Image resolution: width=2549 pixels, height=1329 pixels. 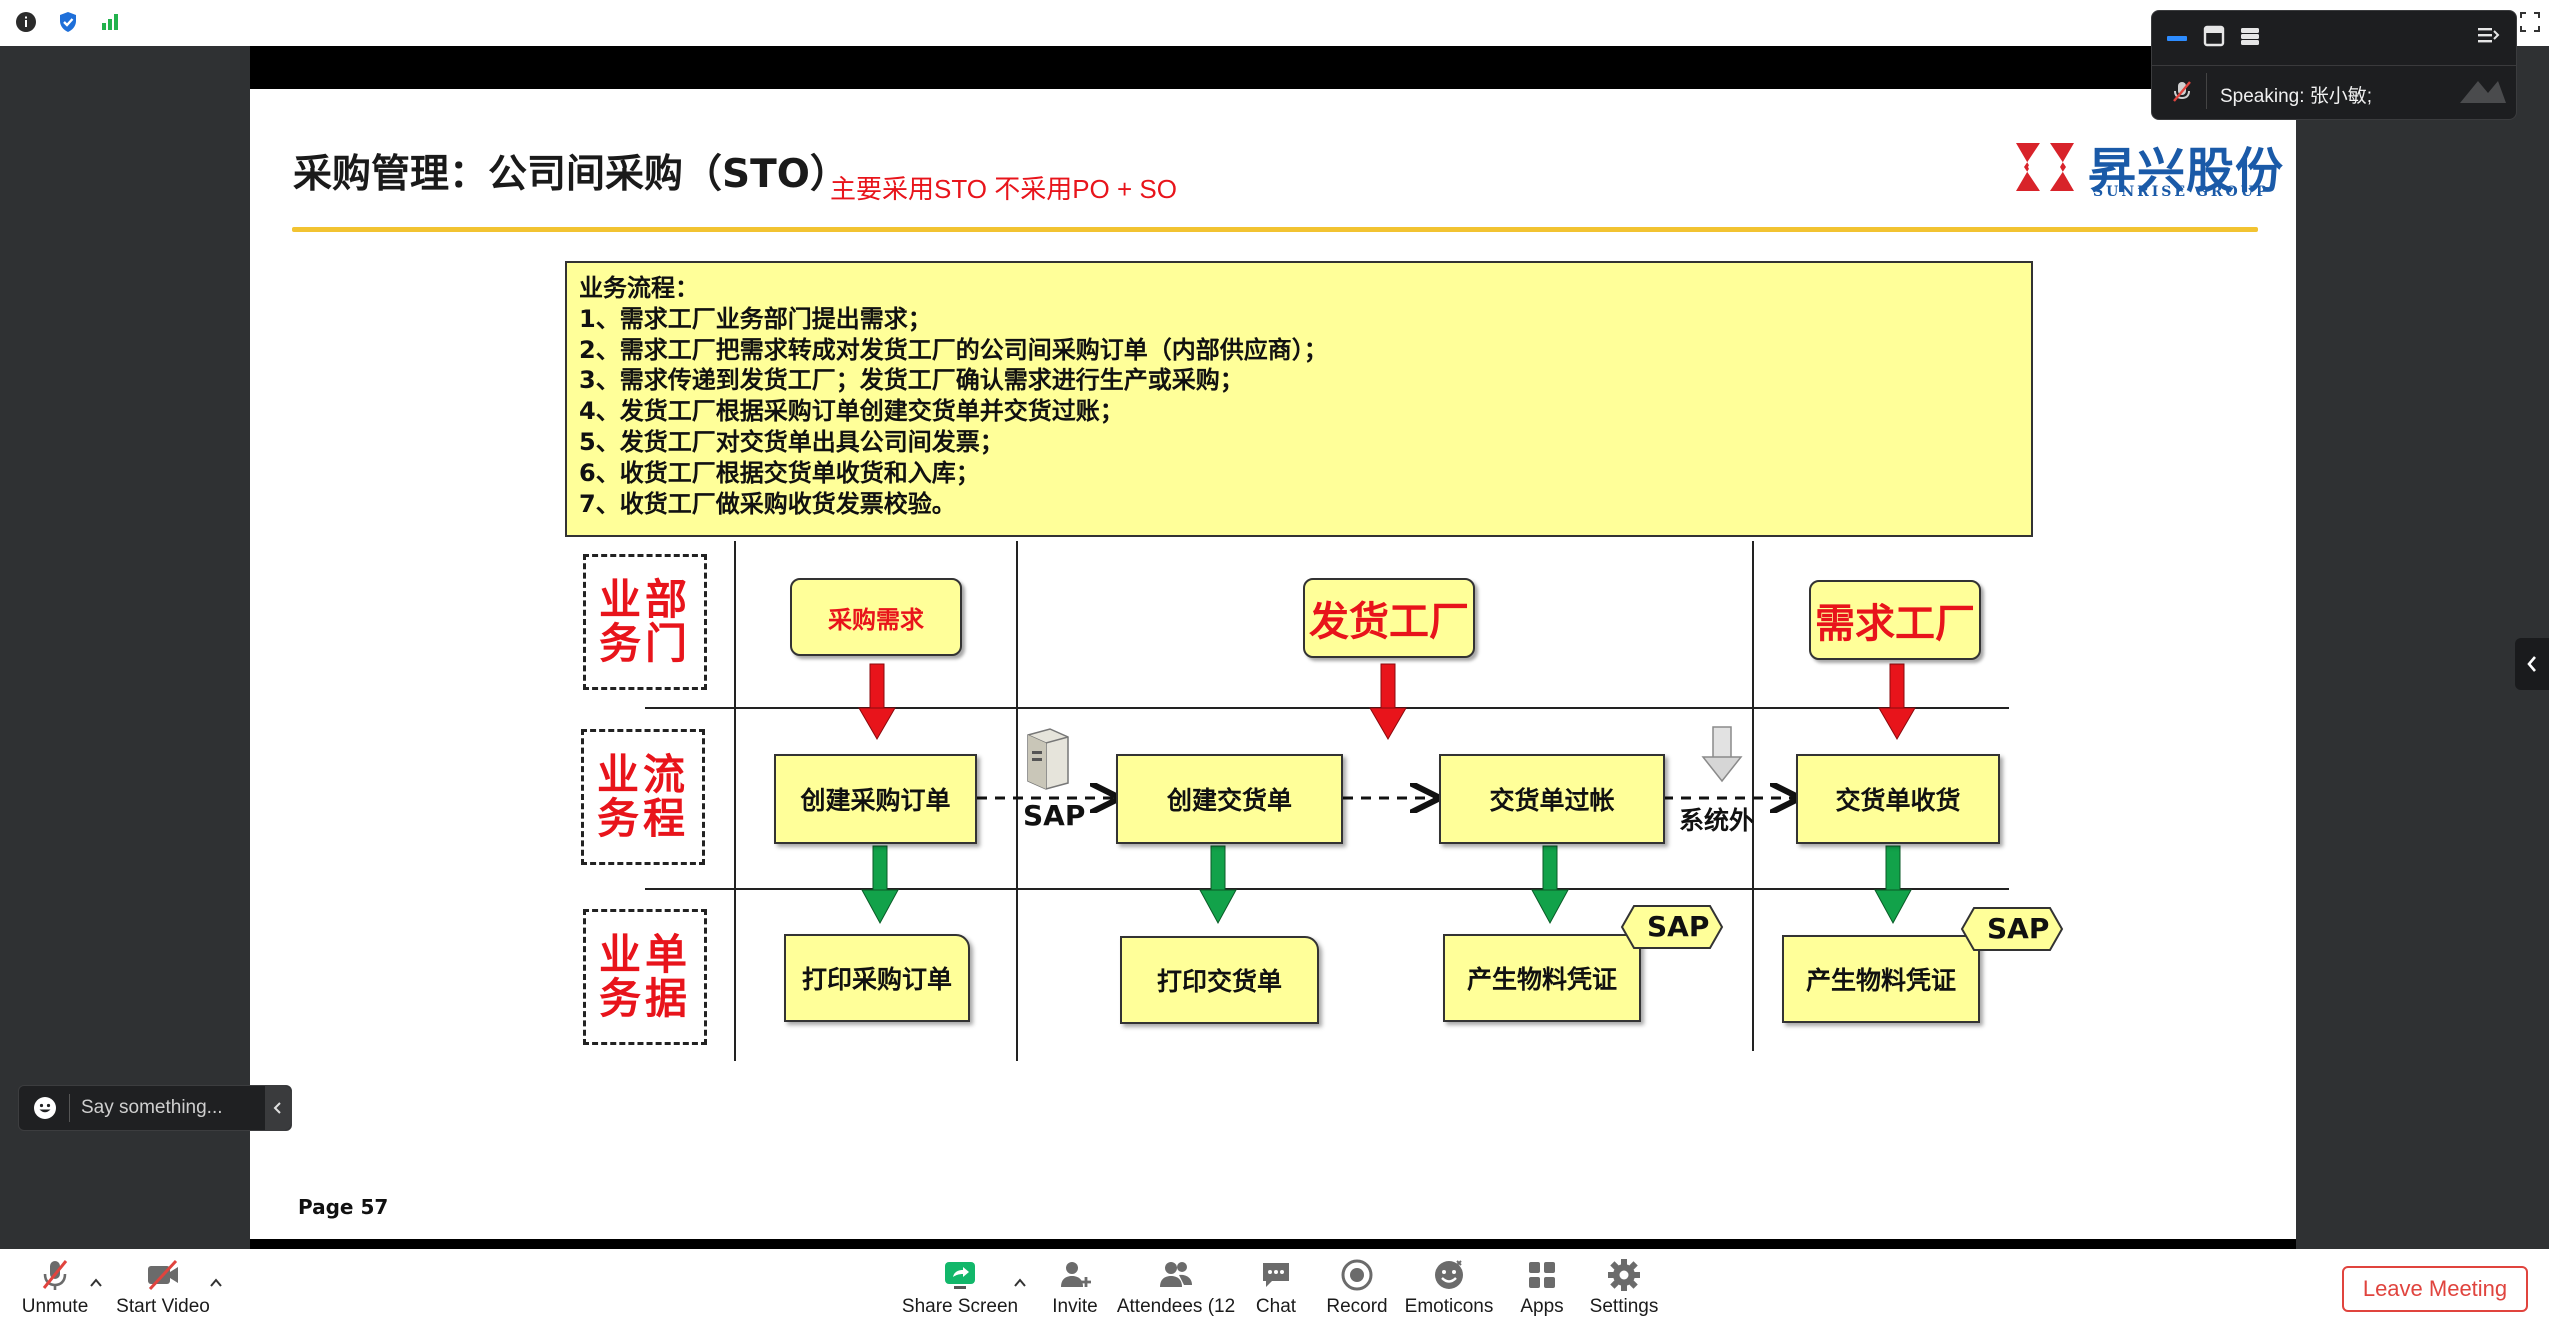 What do you see at coordinates (1219, 980) in the screenshot?
I see `node-print-delivery: 打印交货单` at bounding box center [1219, 980].